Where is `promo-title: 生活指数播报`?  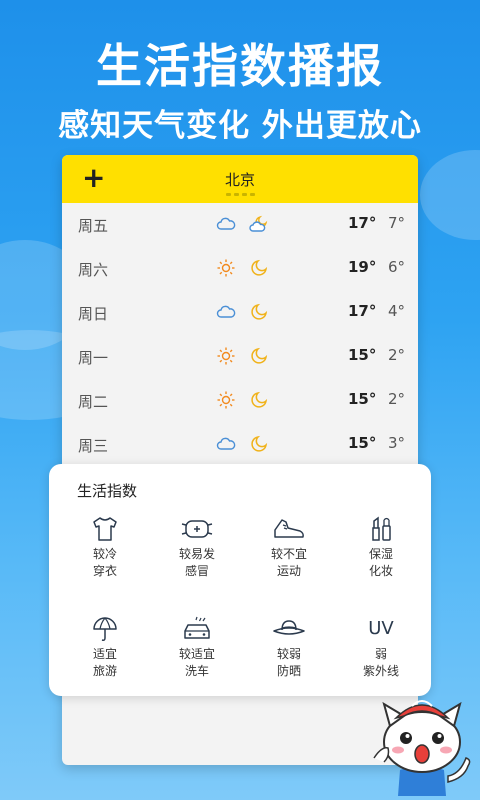
promo-title: 生活指数播报 is located at coordinates (240, 66).